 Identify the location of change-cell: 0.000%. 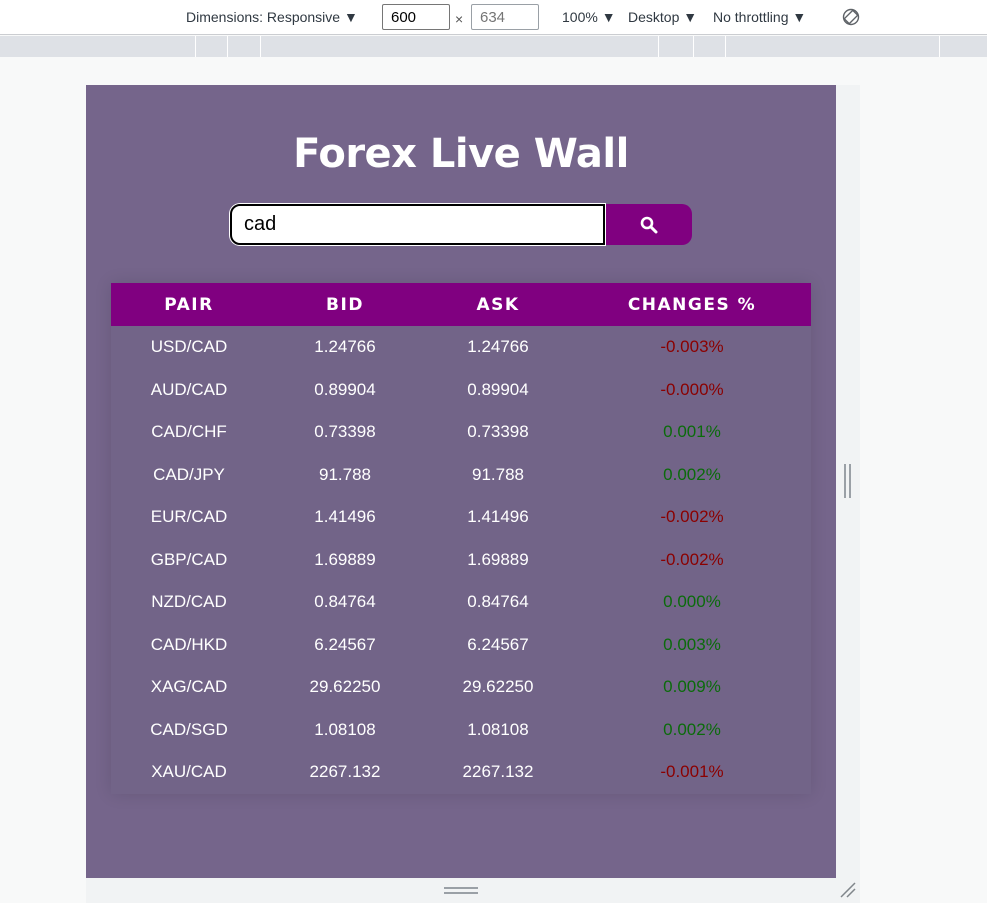
(692, 602).